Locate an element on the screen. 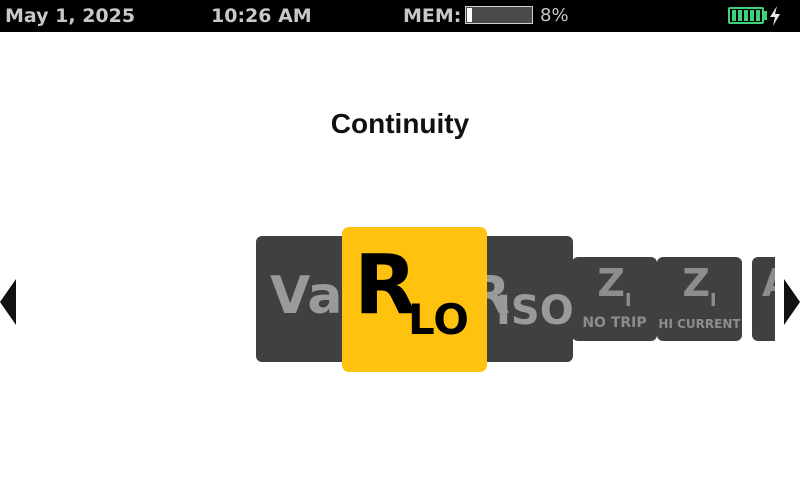  status-date: May 1, 2025 is located at coordinates (70, 16).